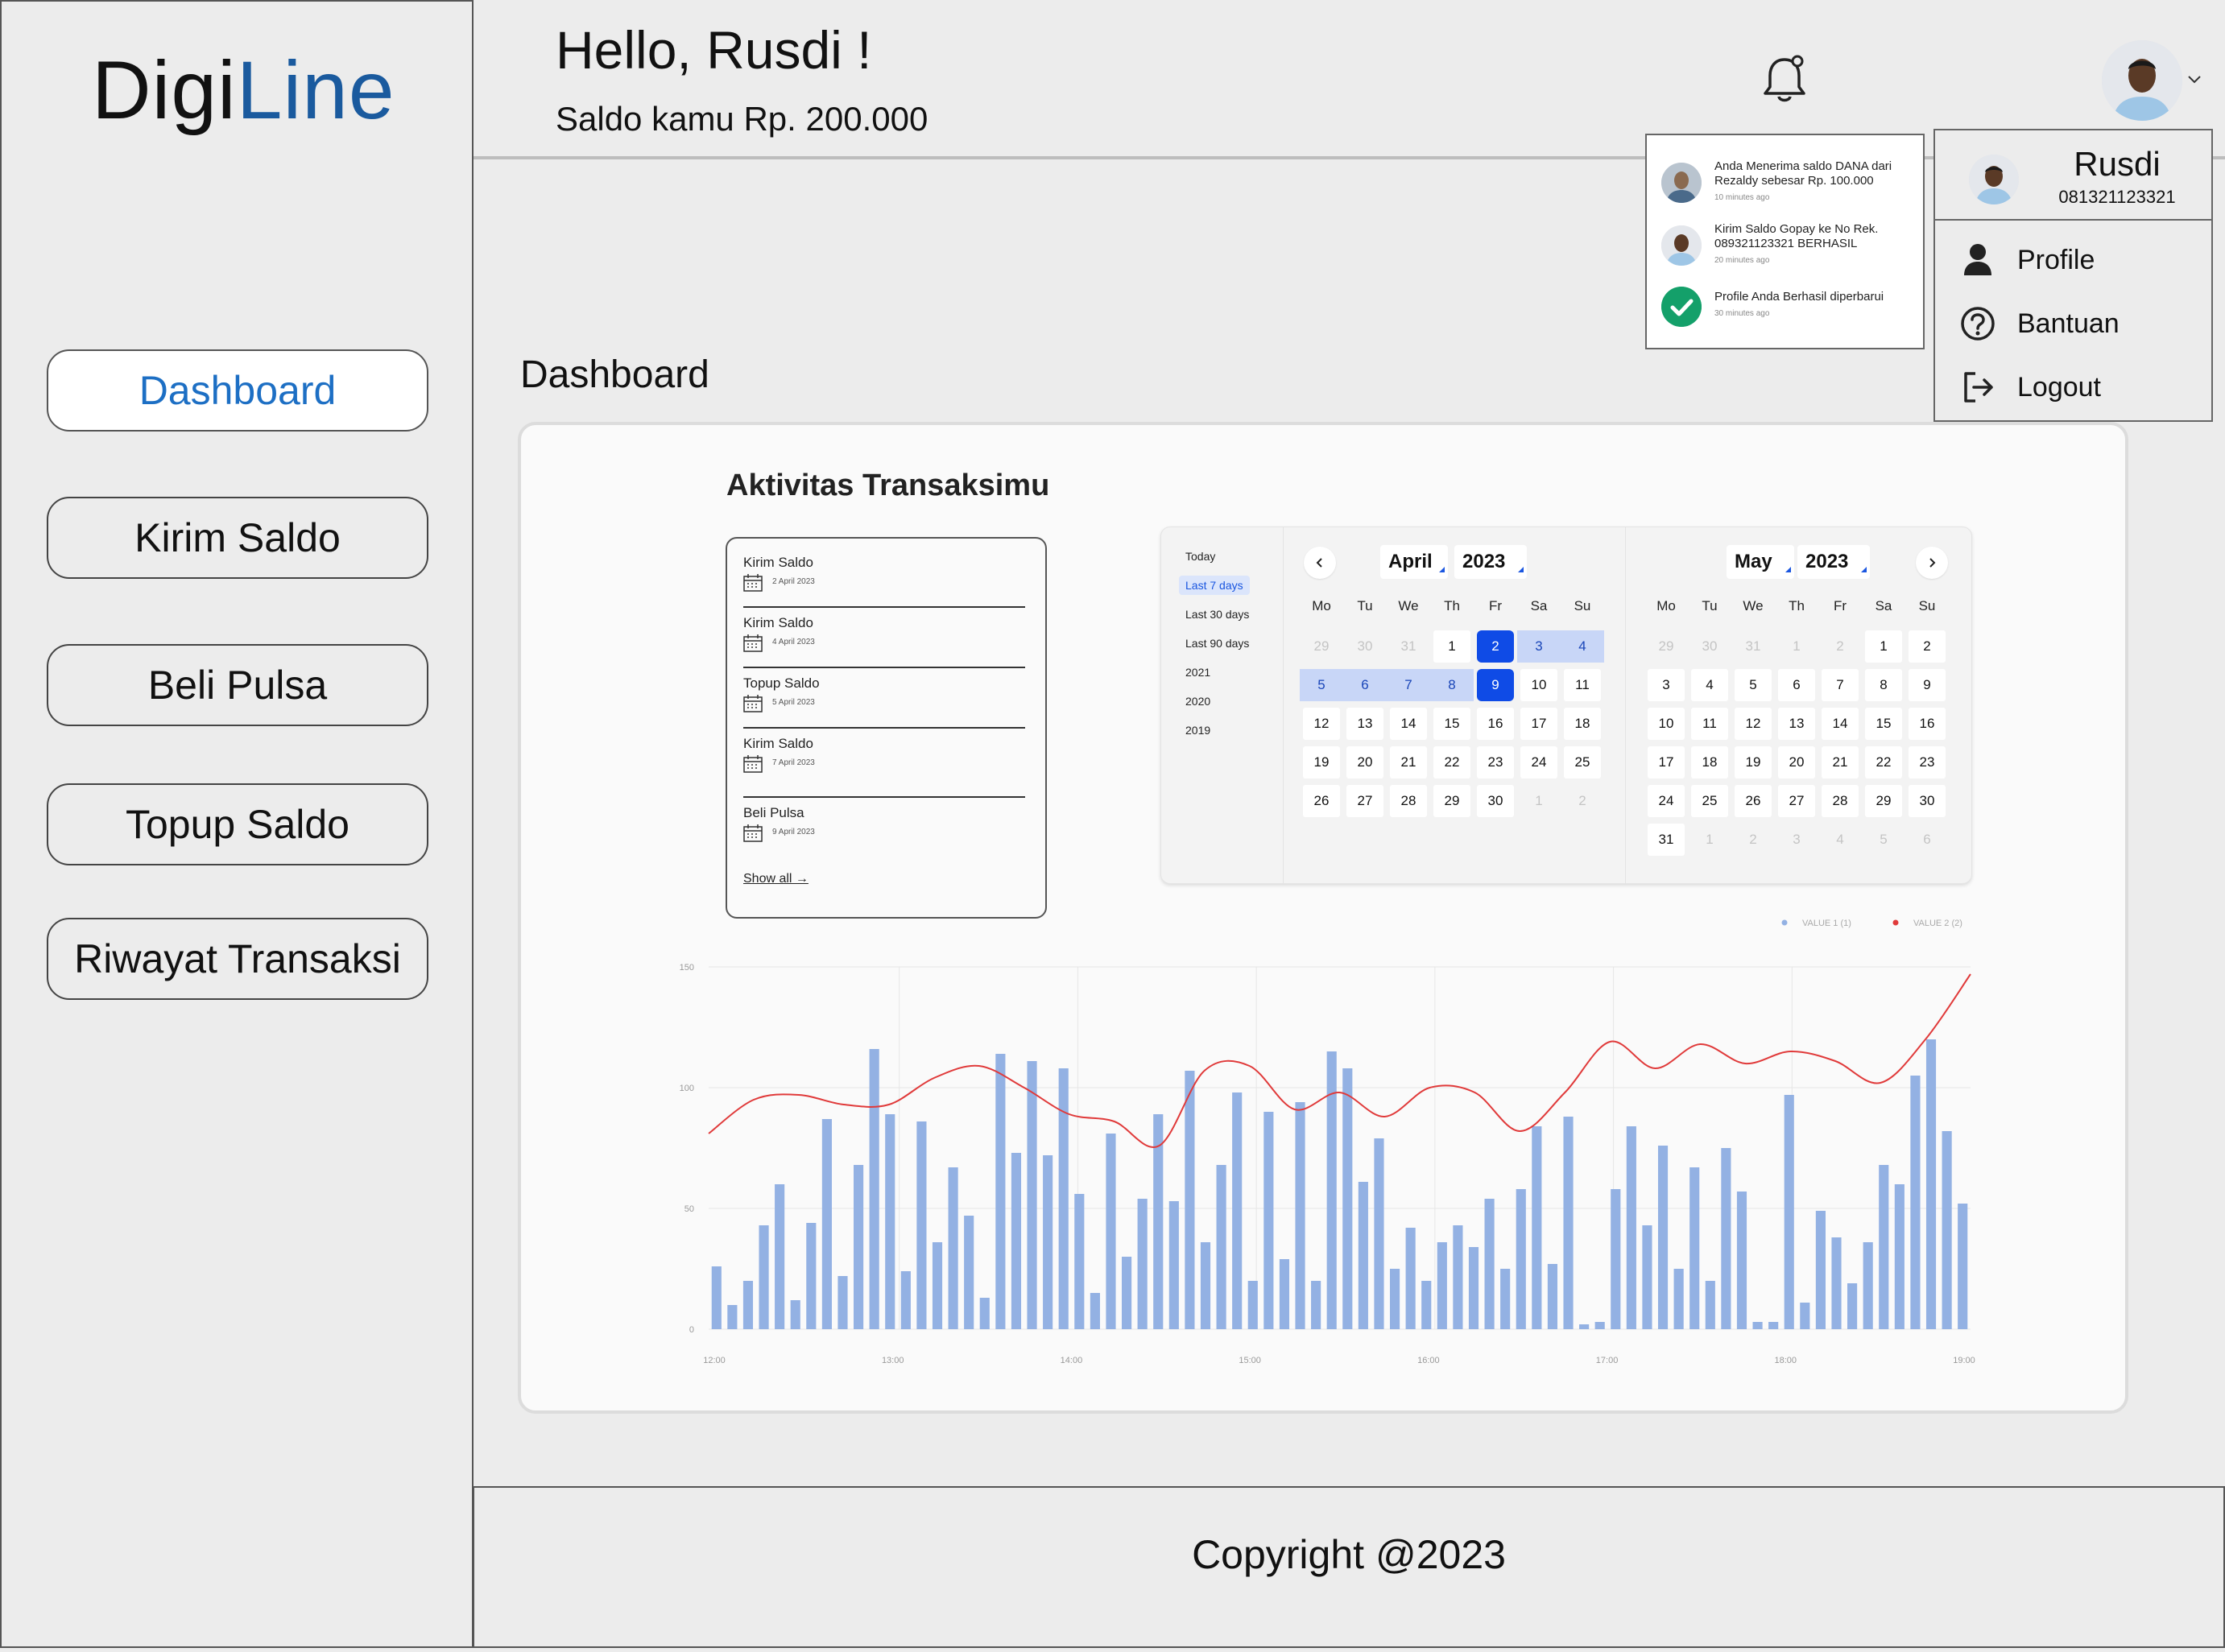 This screenshot has height=1652, width=2225. I want to click on preset-option: 2019, so click(1198, 730).